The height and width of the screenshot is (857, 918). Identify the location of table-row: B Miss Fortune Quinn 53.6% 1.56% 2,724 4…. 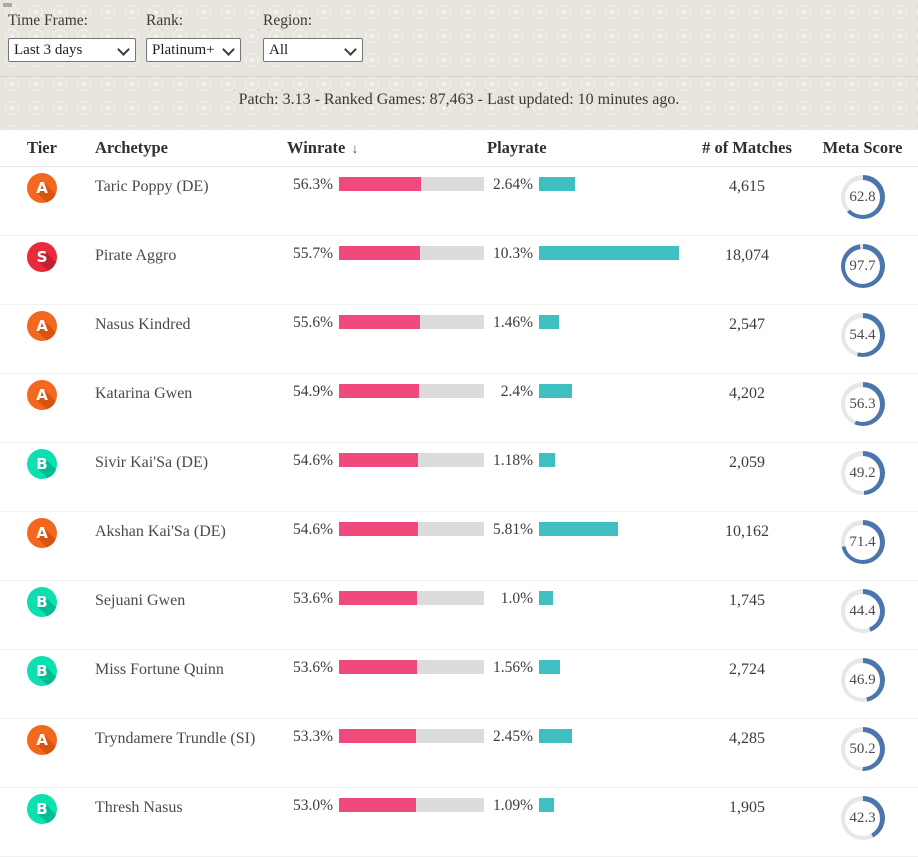
(459, 684).